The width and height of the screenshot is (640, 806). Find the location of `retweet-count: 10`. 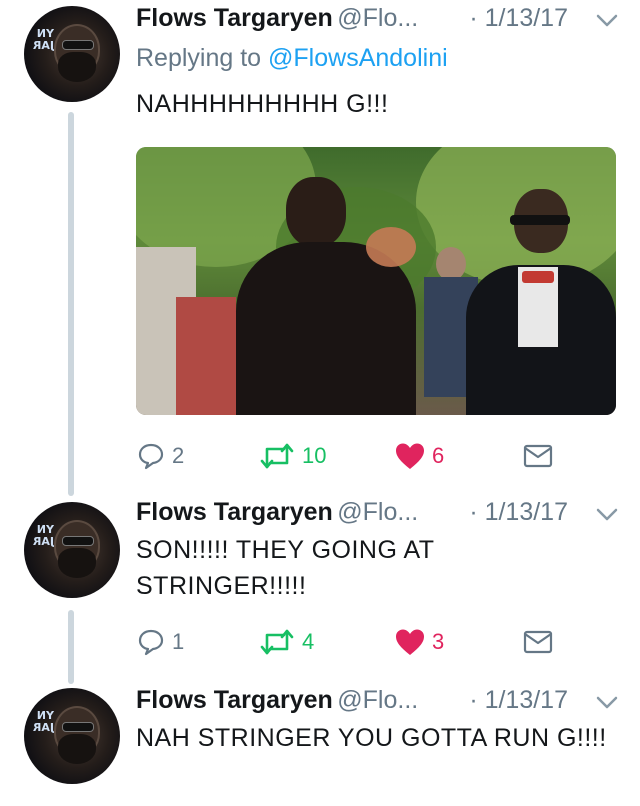

retweet-count: 10 is located at coordinates (314, 455).